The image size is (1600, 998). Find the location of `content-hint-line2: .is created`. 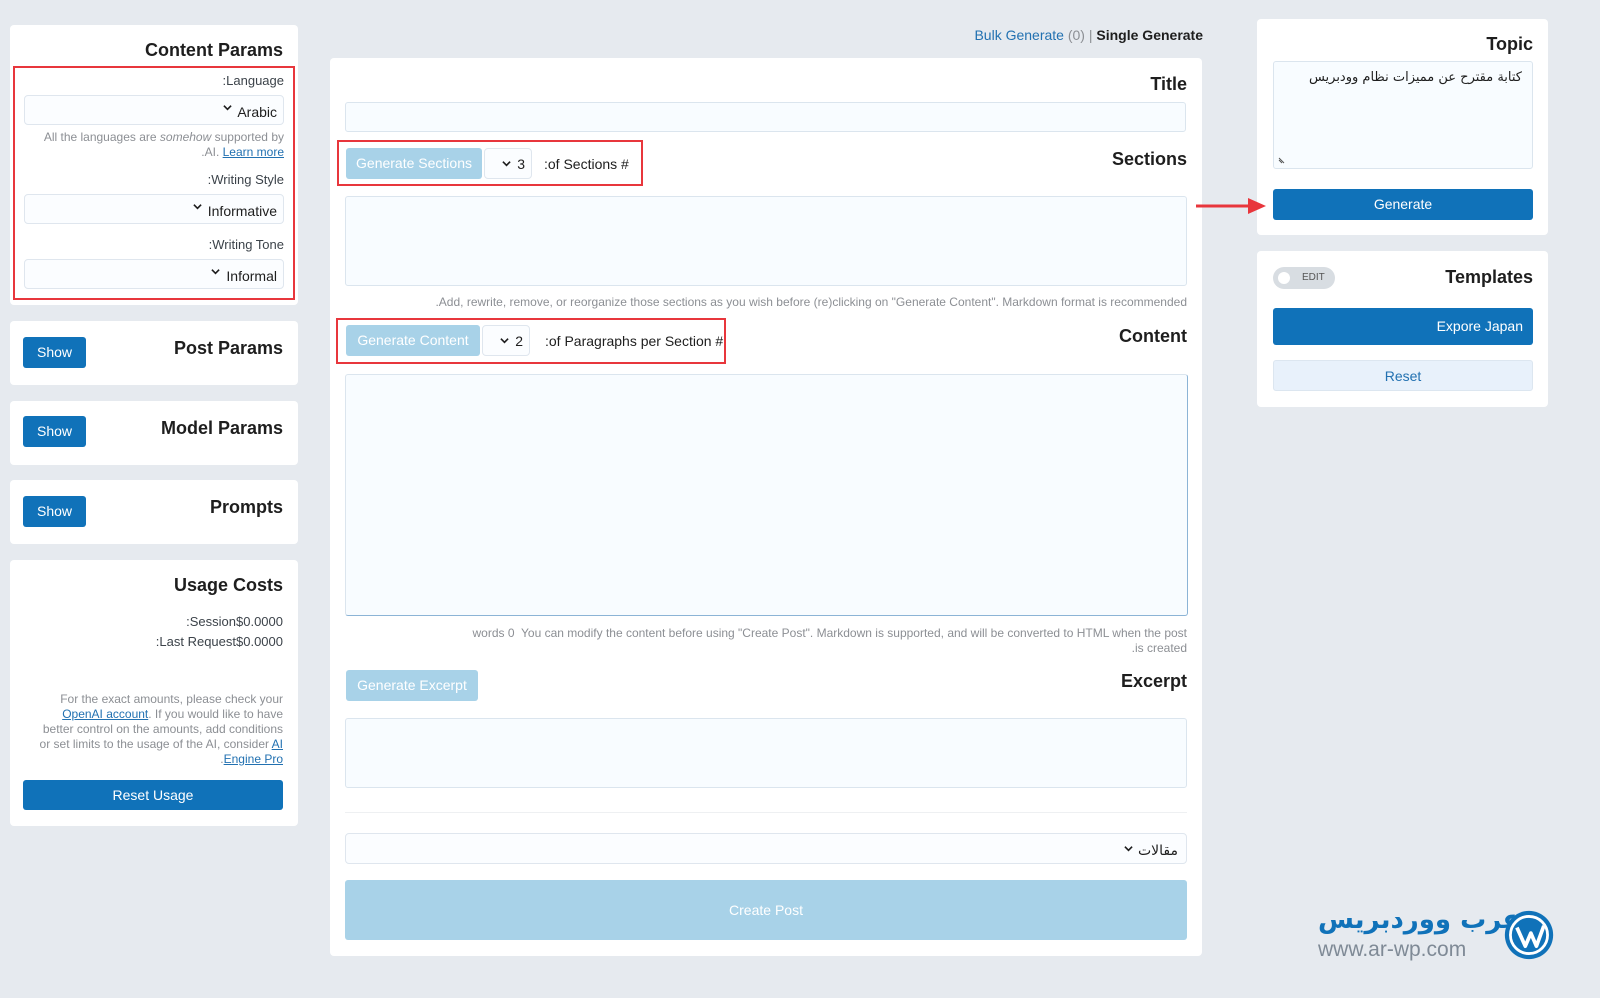

content-hint-line2: .is created is located at coordinates (1159, 648).